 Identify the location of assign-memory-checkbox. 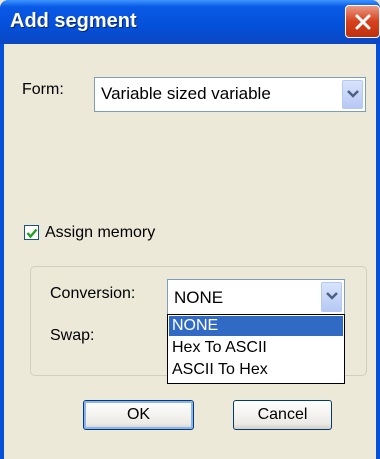
(31, 232).